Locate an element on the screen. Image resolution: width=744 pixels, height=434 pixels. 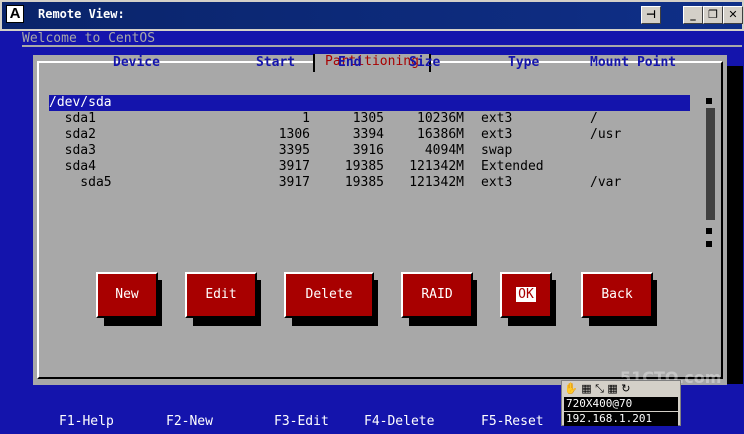
remote-toolbar-icons: ✋ ▦ ⤡ ▦ ↻ is located at coordinates (597, 389).